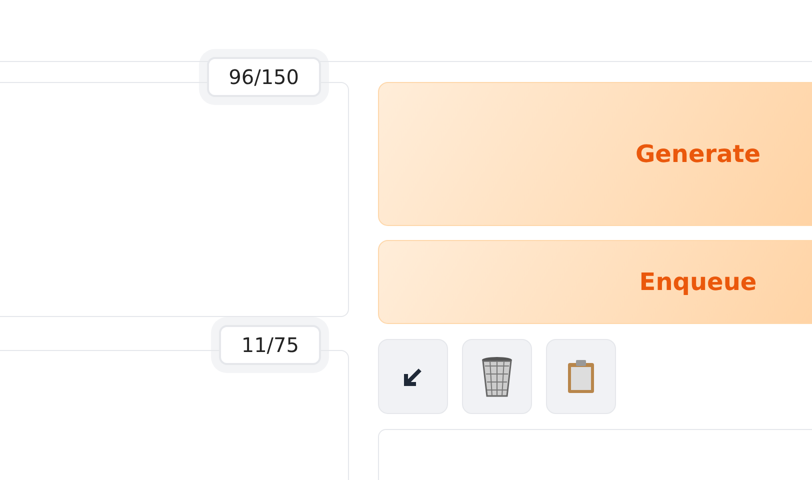 Image resolution: width=812 pixels, height=480 pixels. Describe the element at coordinates (595, 282) in the screenshot. I see `enqueue-button: Enqueue` at that location.